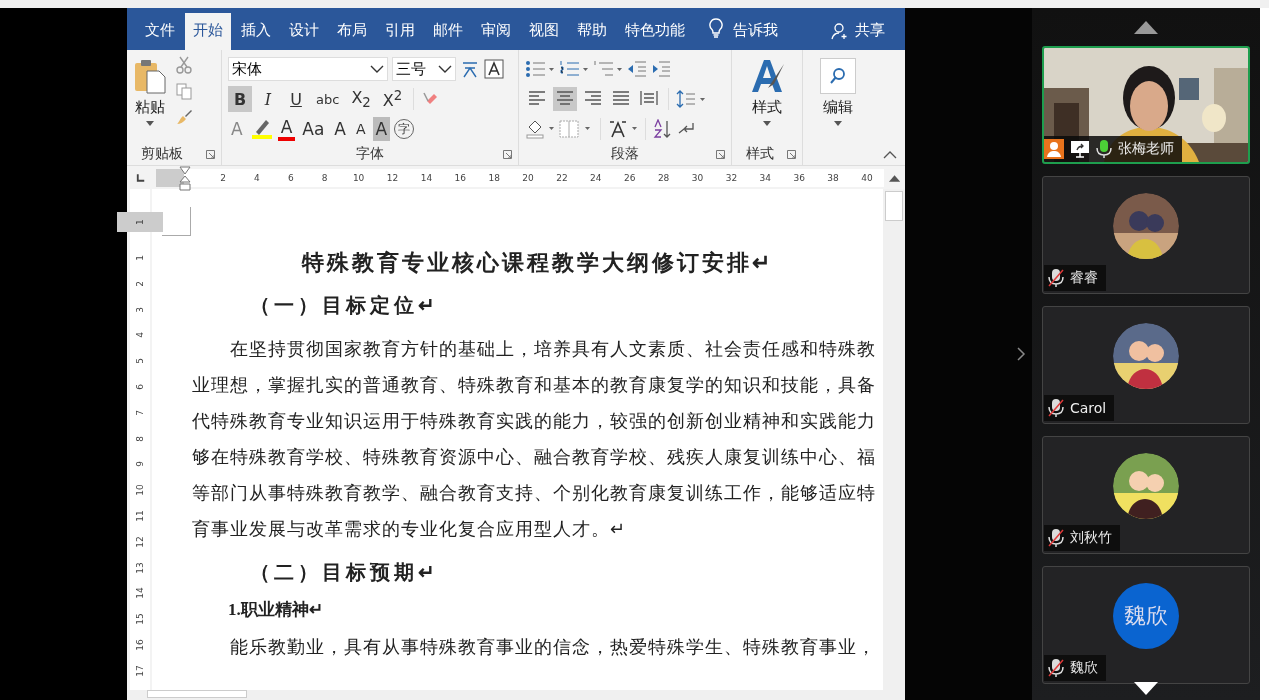 Image resolution: width=1269 pixels, height=700 pixels. Describe the element at coordinates (276, 610) in the screenshot. I see `subheading: 1.职业精神↵` at that location.